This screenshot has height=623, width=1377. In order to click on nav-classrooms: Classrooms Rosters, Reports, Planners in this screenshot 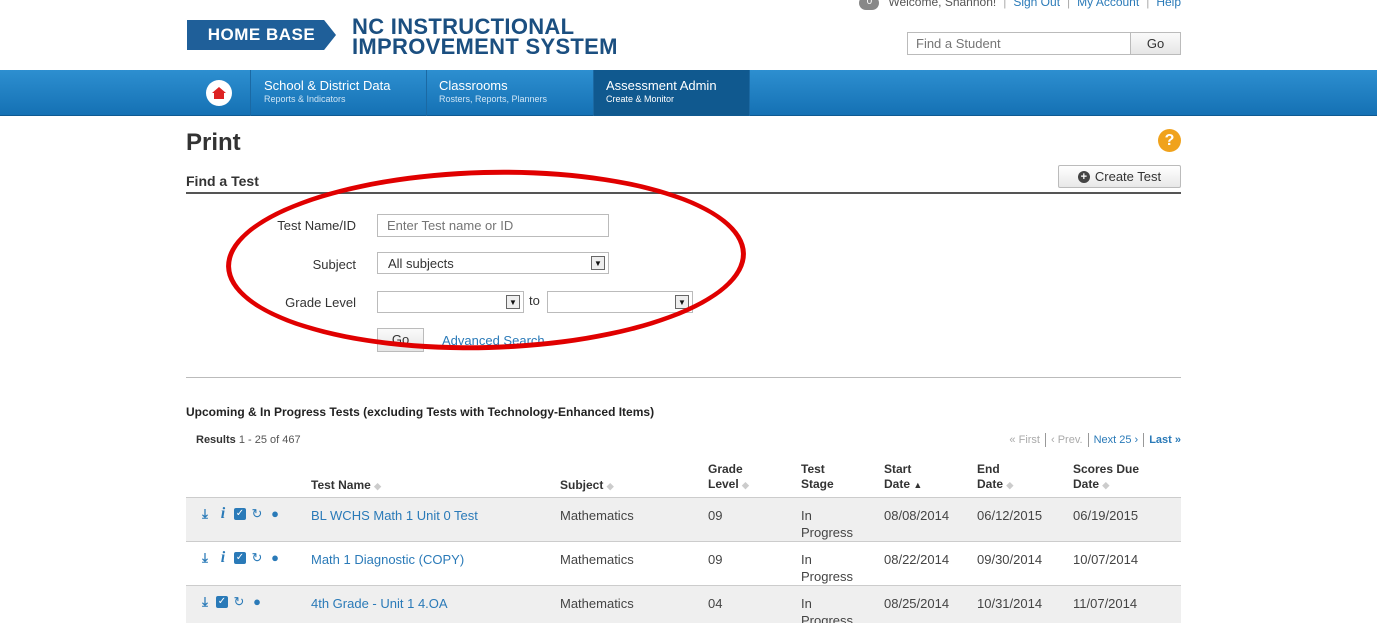, I will do `click(510, 93)`.